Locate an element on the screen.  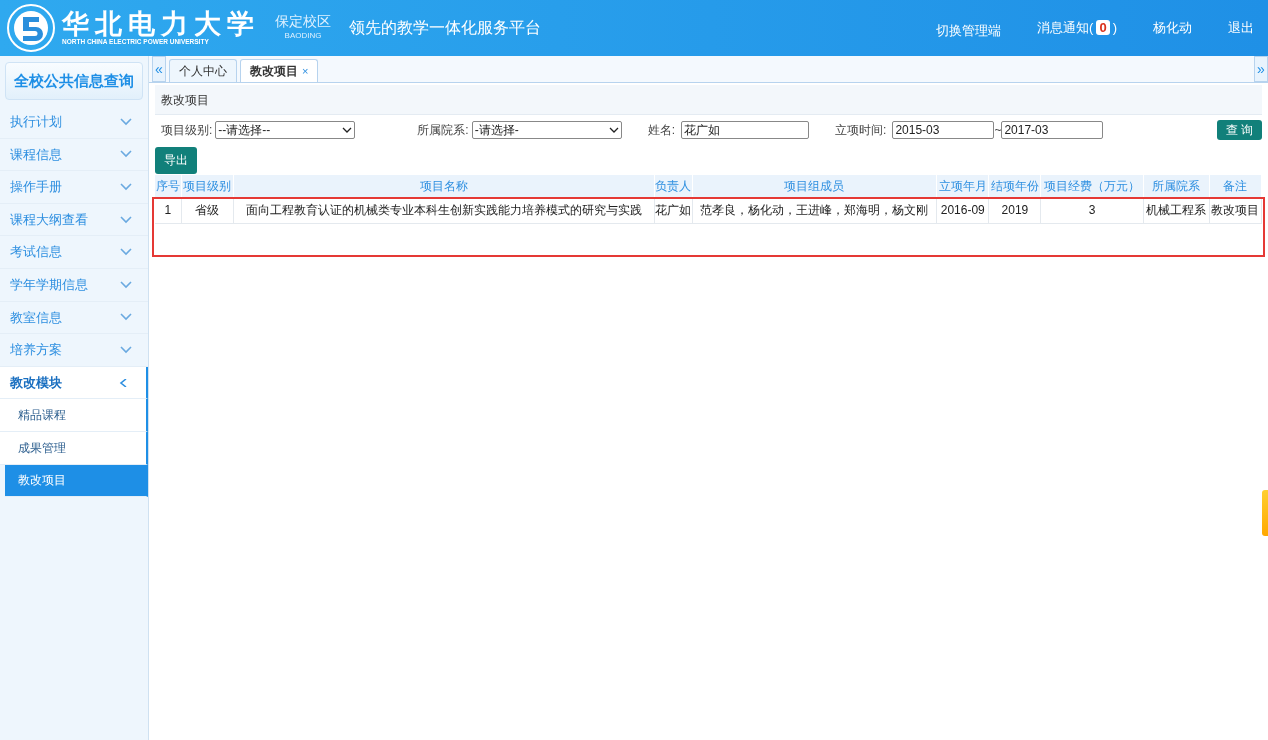
header-link: 切换管理端 is located at coordinates (969, 31).